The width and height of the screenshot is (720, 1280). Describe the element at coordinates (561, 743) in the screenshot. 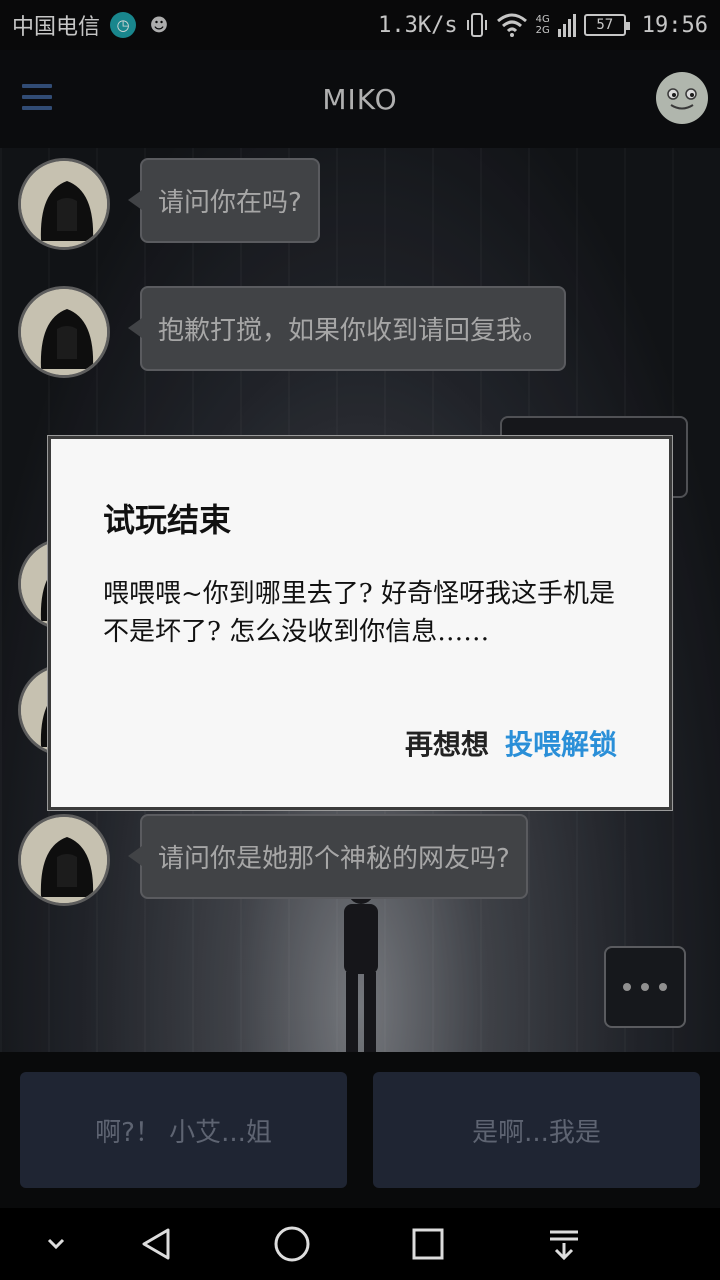

I see `unlock-button: 投喂解锁` at that location.